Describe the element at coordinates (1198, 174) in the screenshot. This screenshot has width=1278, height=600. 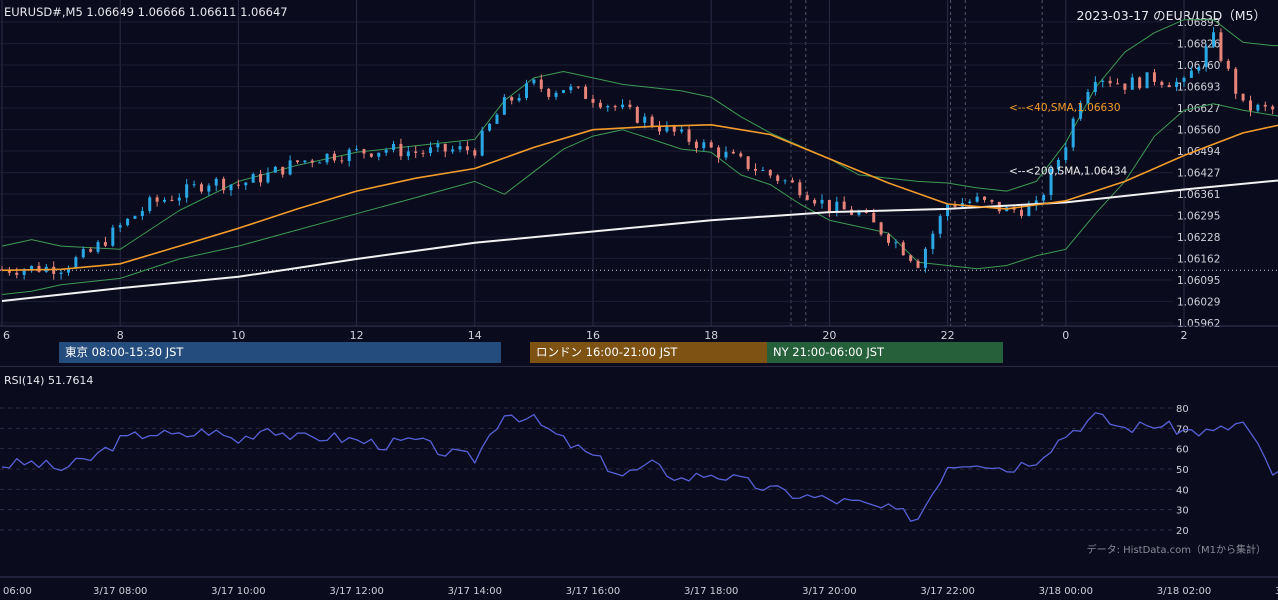
I see `price-y-tick-label: 1.06427` at that location.